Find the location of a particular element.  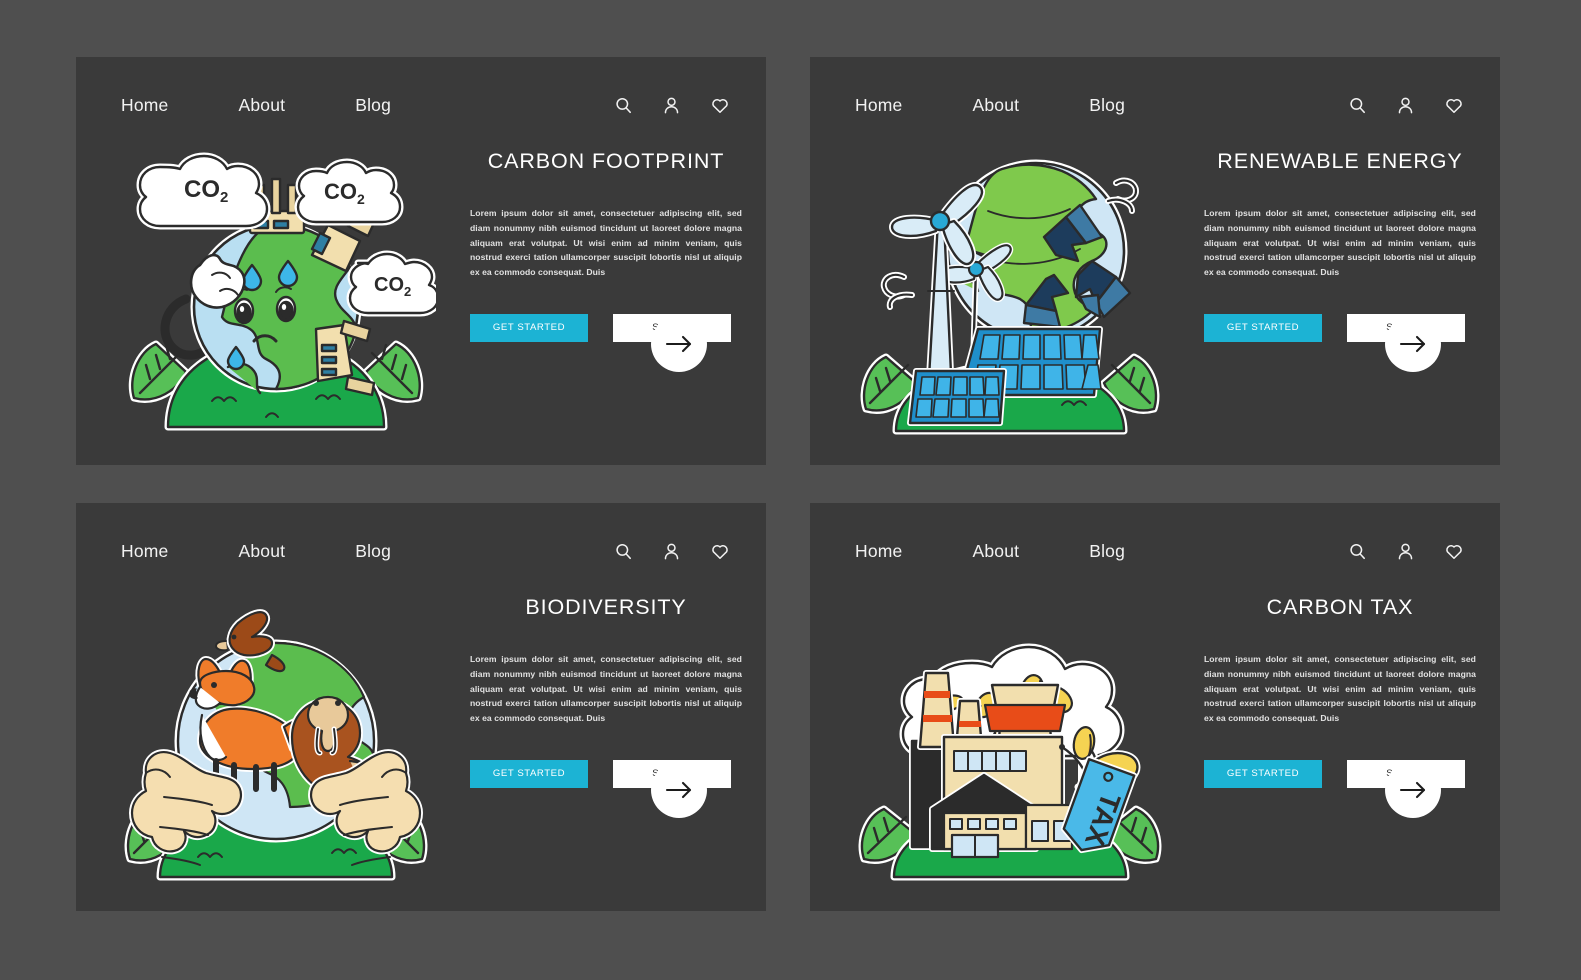

illustration-carbon-tax: TAX is located at coordinates (1010, 730).